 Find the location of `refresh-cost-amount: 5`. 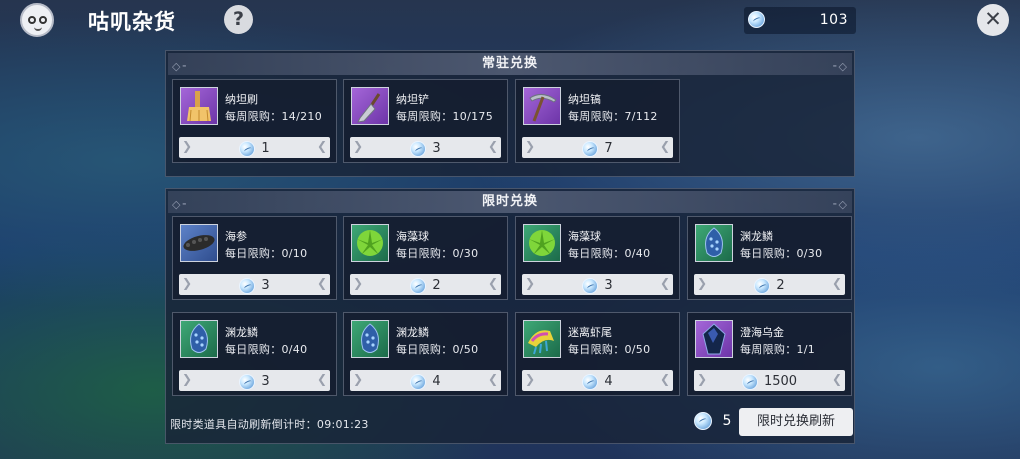

refresh-cost-amount: 5 is located at coordinates (727, 421).